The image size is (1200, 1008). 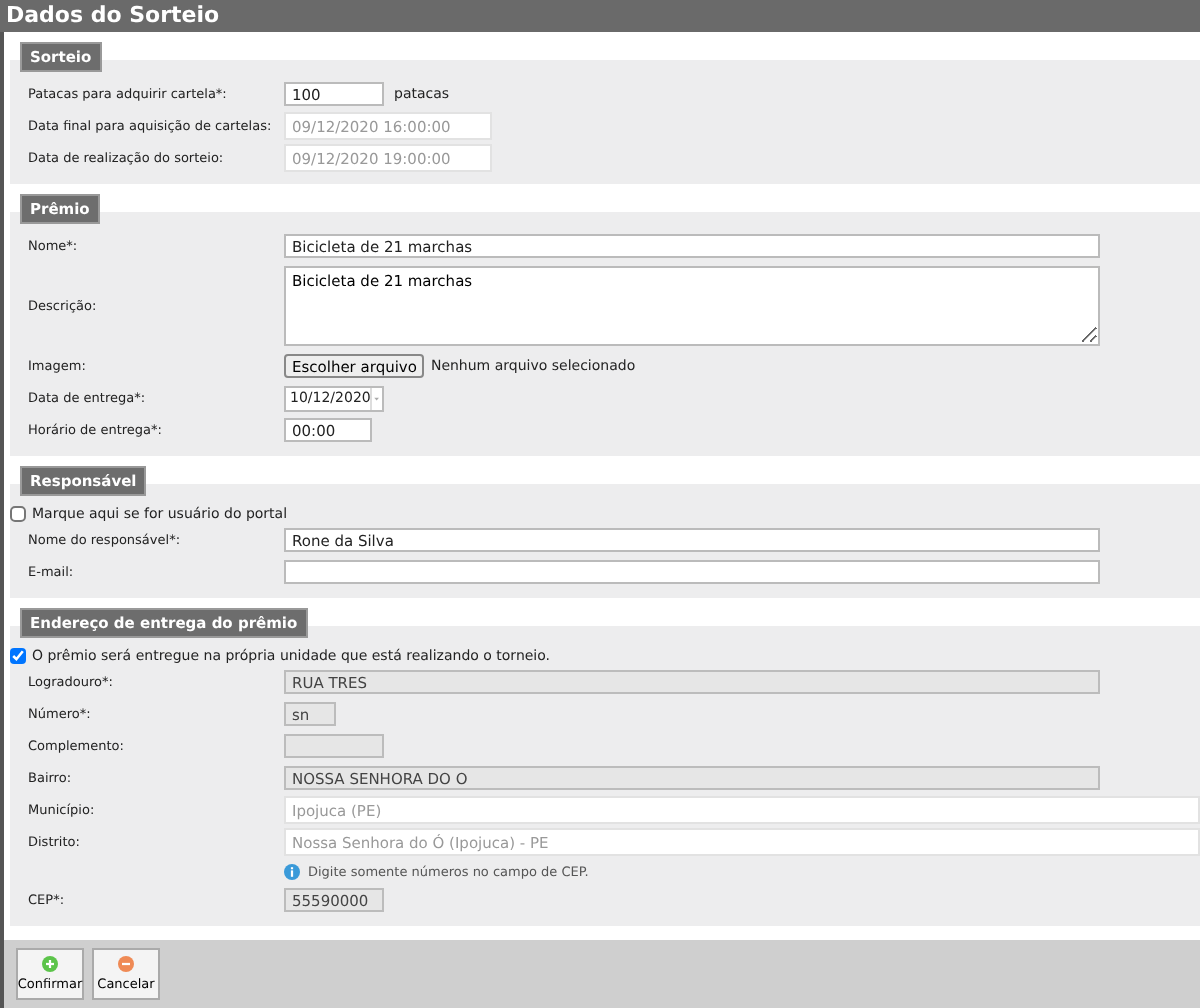 I want to click on info-icon, so click(x=292, y=871).